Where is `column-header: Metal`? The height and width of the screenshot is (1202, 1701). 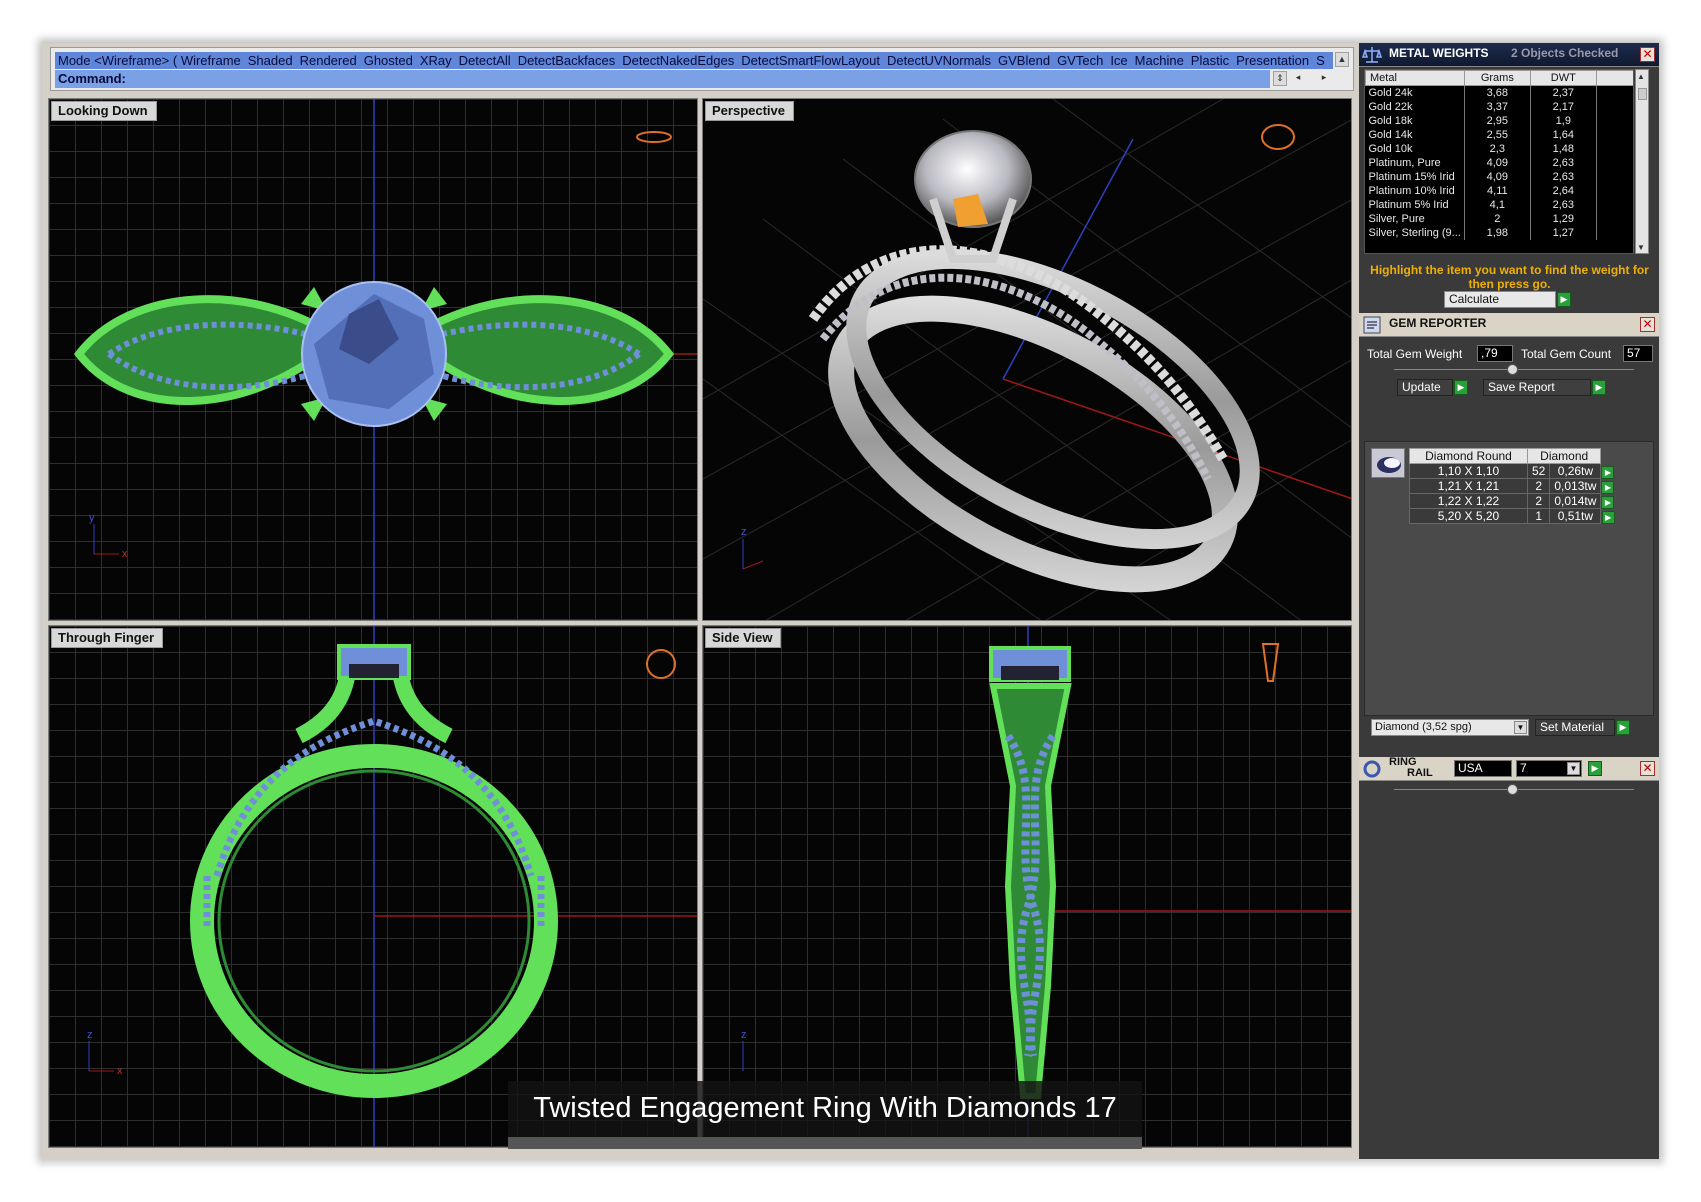 column-header: Metal is located at coordinates (1415, 78).